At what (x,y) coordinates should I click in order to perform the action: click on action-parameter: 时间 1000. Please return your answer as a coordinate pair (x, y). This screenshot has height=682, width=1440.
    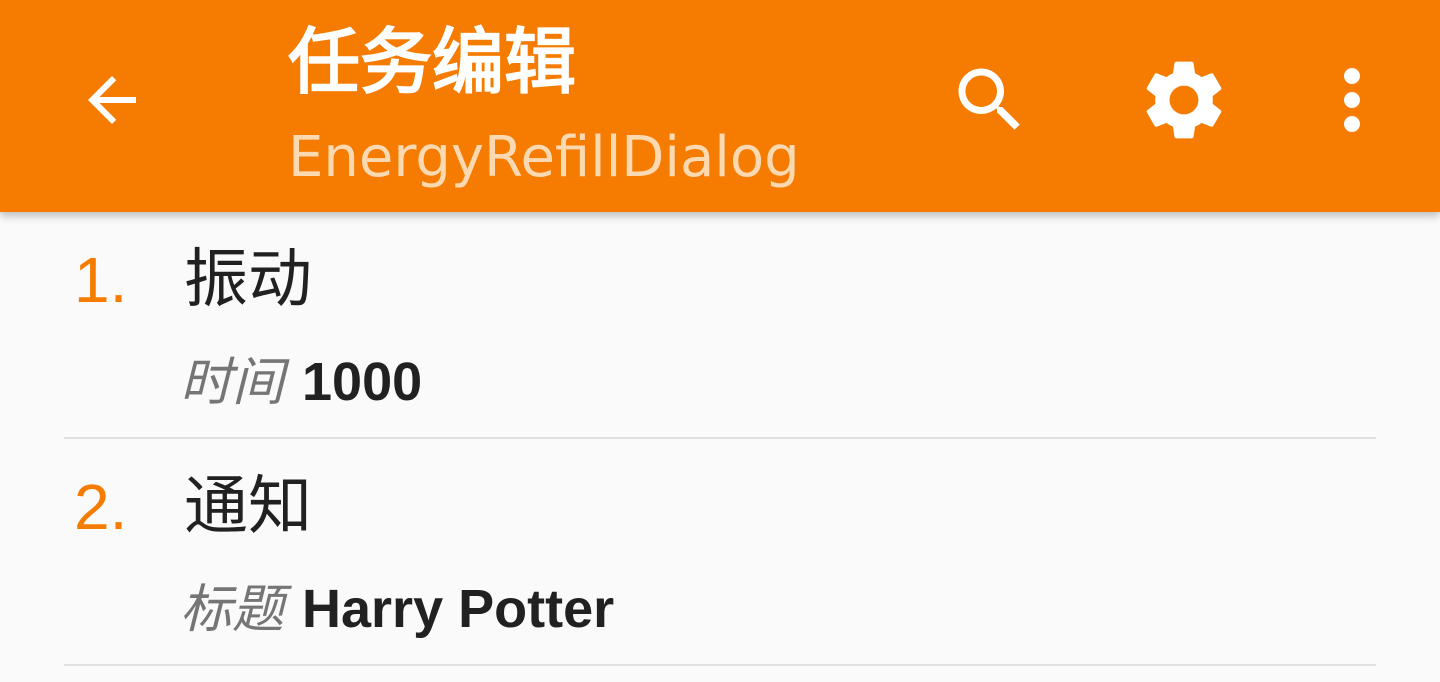
    Looking at the image, I should click on (301, 377).